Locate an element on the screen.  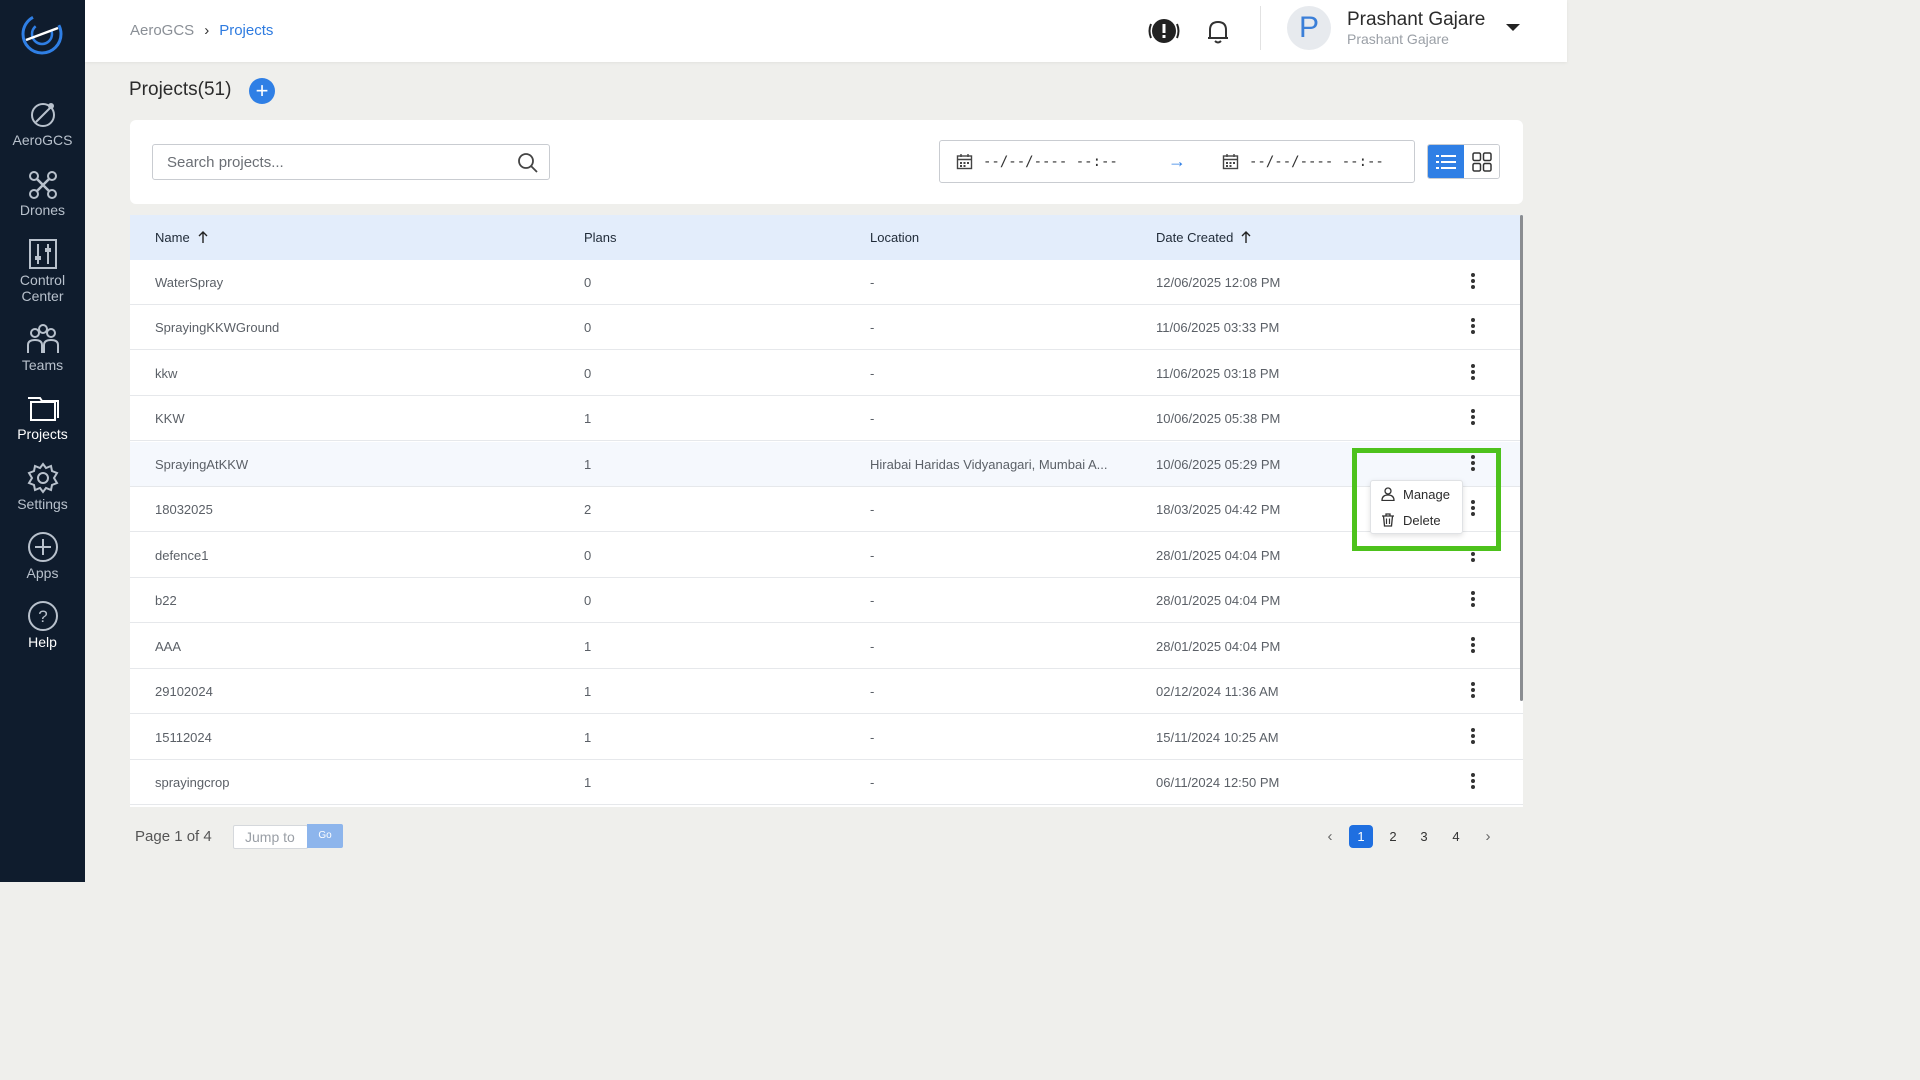
sidebar-item-drones: Drones is located at coordinates (42, 194).